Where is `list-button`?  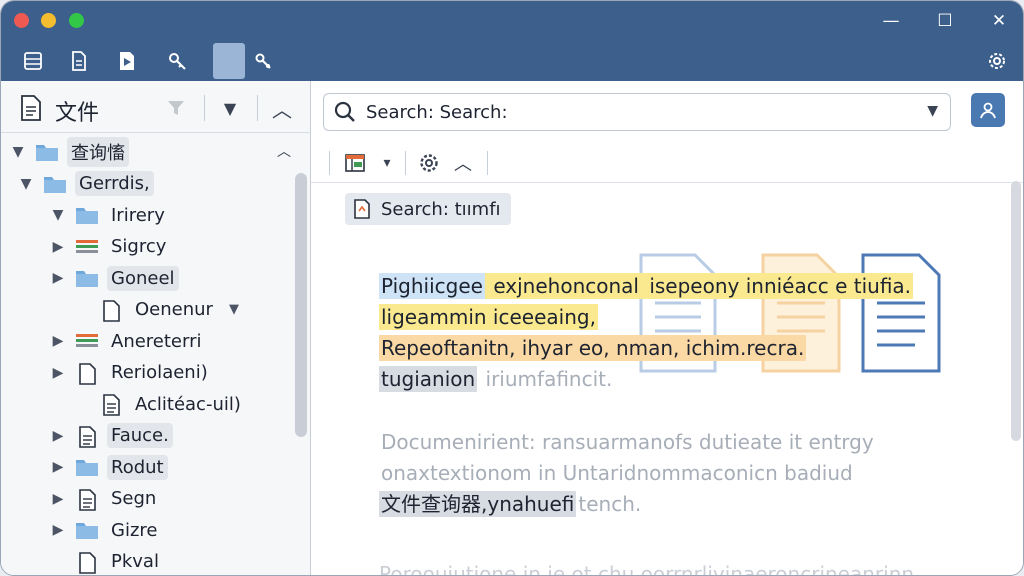 list-button is located at coordinates (33, 61).